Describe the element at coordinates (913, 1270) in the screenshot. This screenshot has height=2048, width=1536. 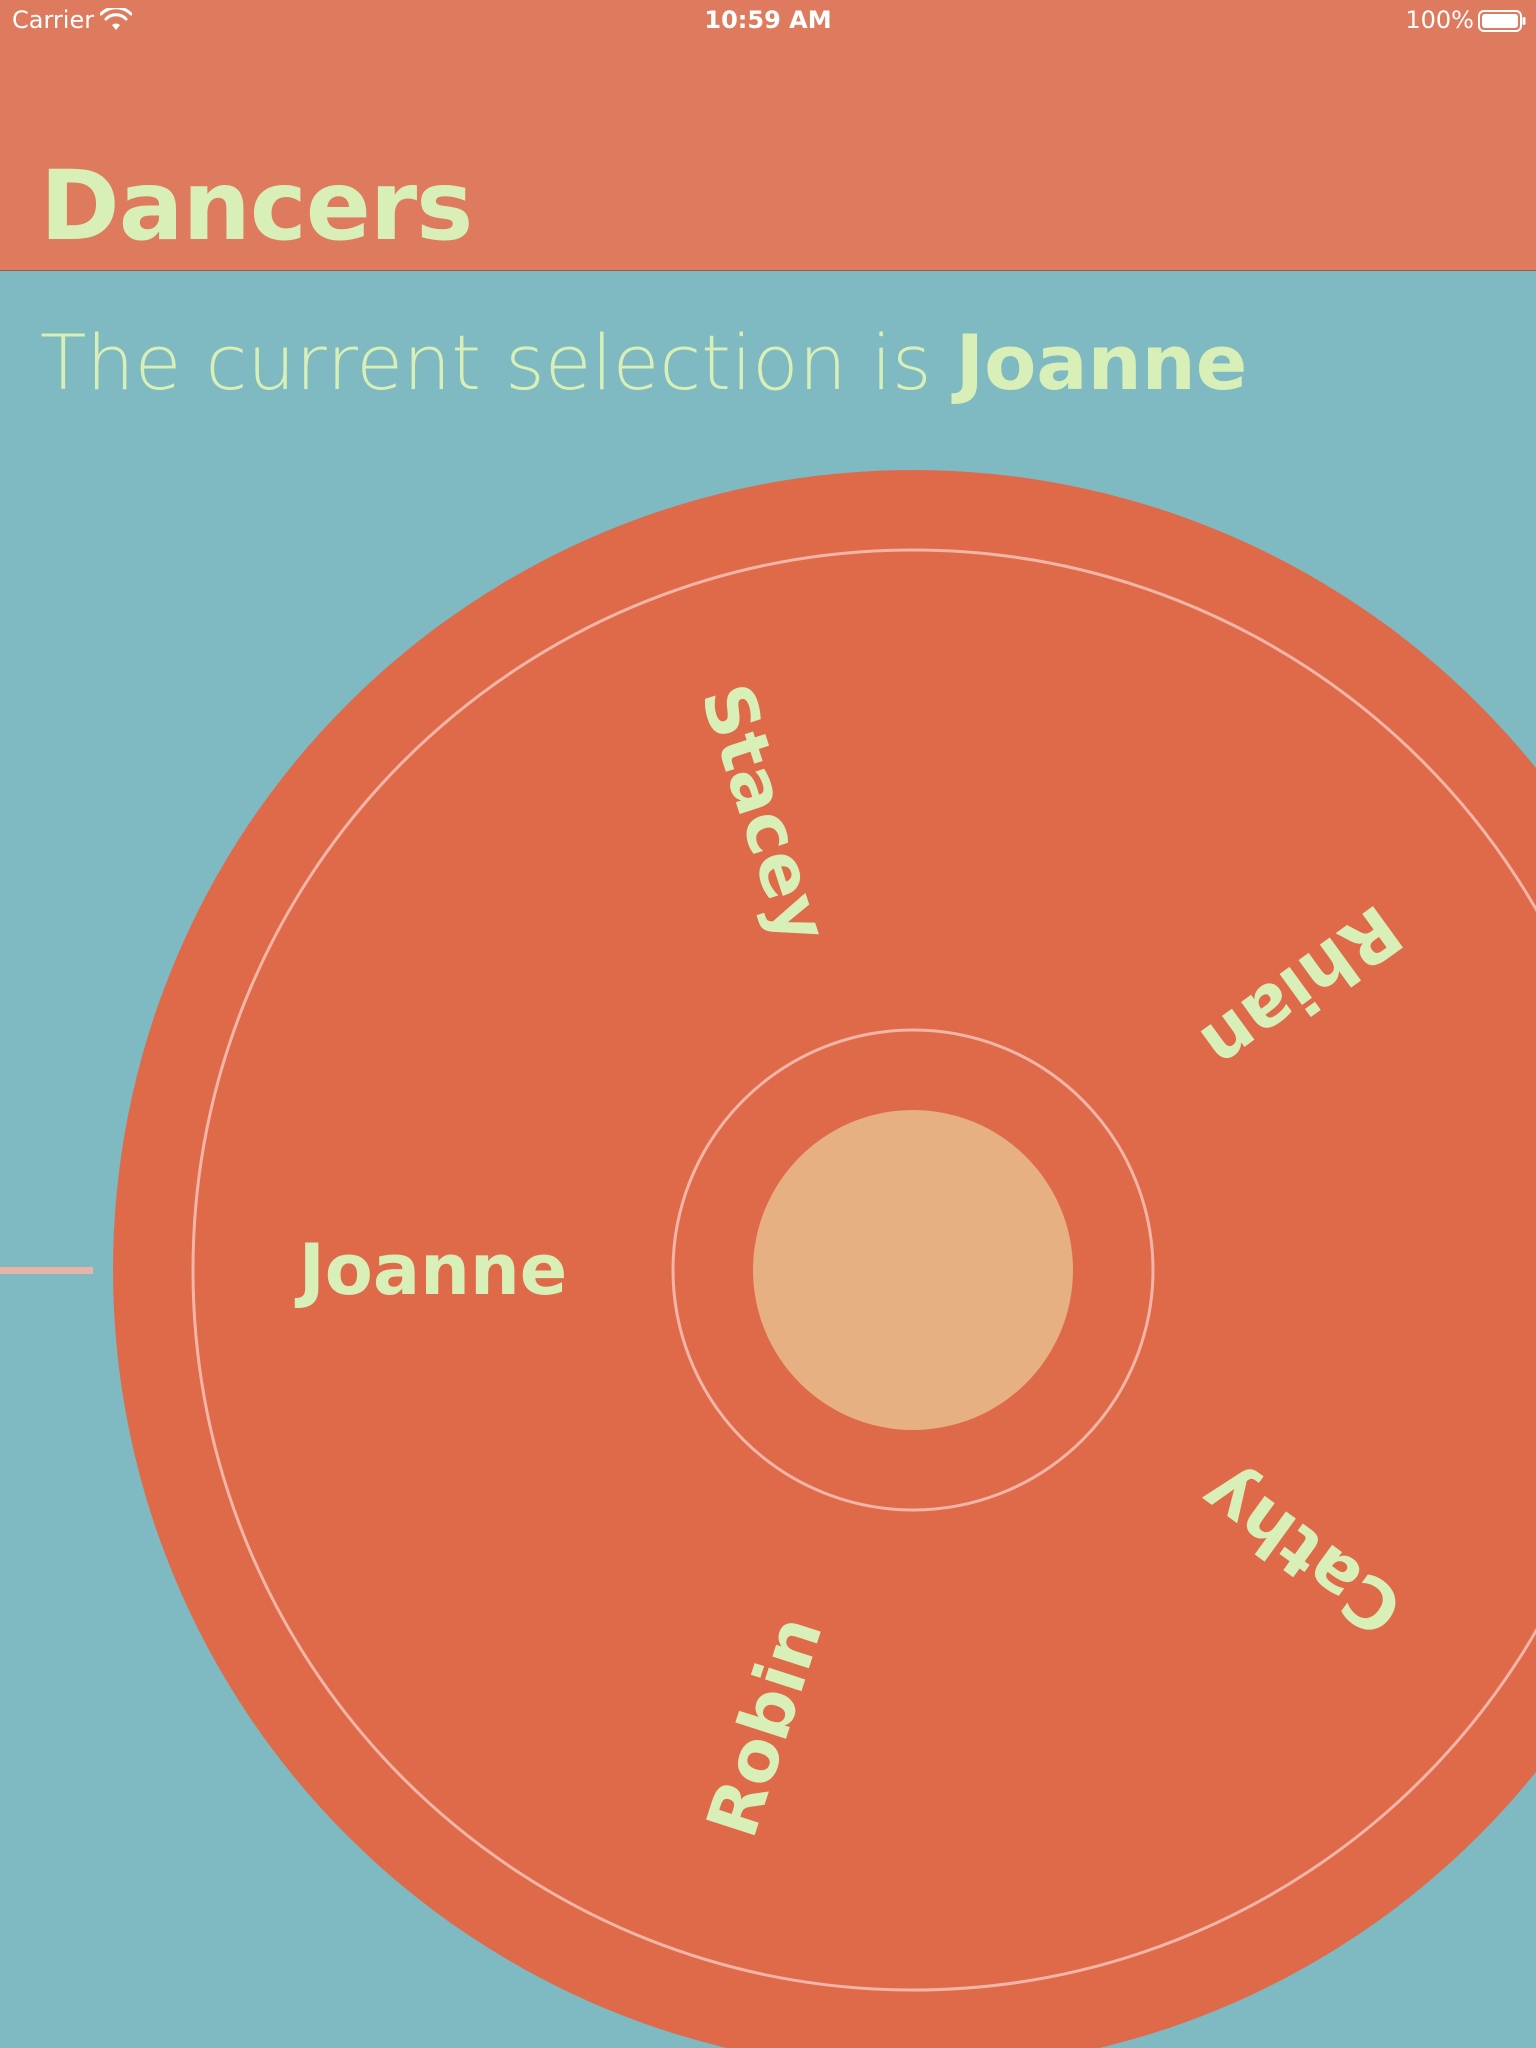
I see `wheel-hub` at that location.